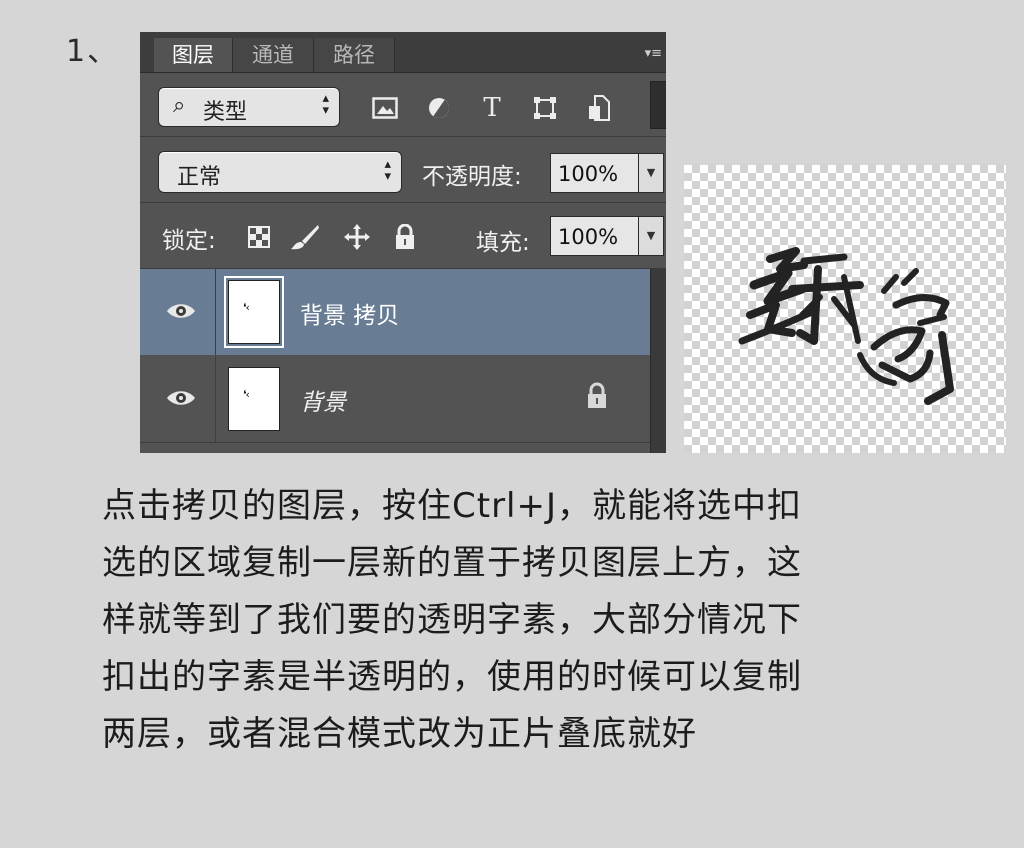  Describe the element at coordinates (179, 105) in the screenshot. I see `search-icon: ⌕` at that location.